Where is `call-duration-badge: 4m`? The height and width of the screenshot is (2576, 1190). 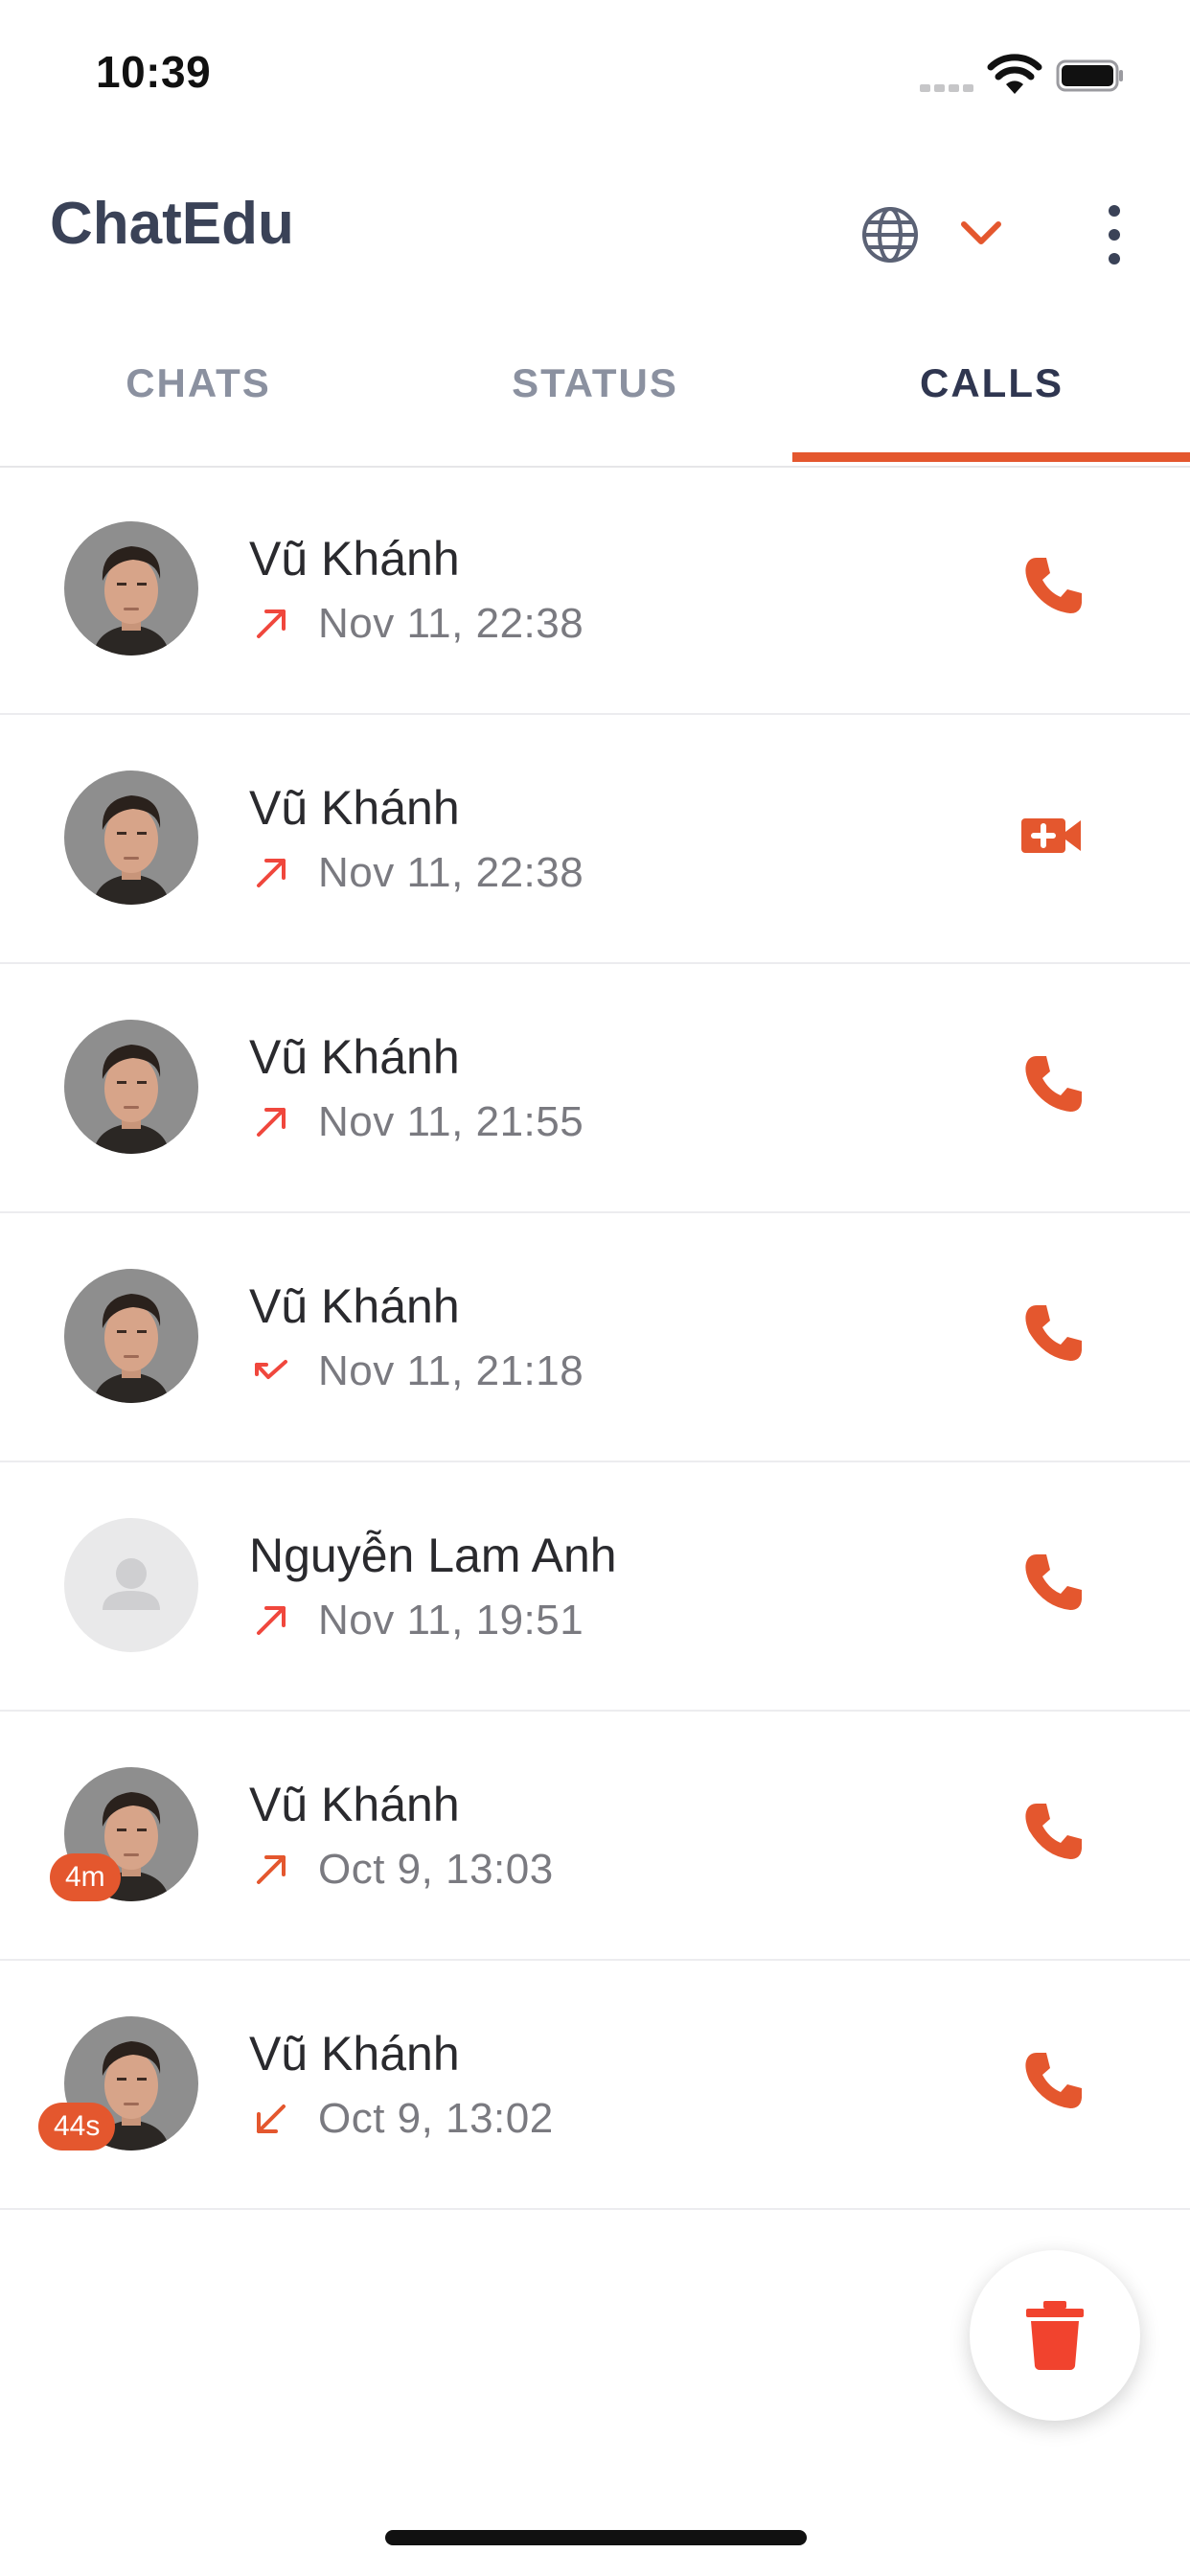 call-duration-badge: 4m is located at coordinates (86, 1877).